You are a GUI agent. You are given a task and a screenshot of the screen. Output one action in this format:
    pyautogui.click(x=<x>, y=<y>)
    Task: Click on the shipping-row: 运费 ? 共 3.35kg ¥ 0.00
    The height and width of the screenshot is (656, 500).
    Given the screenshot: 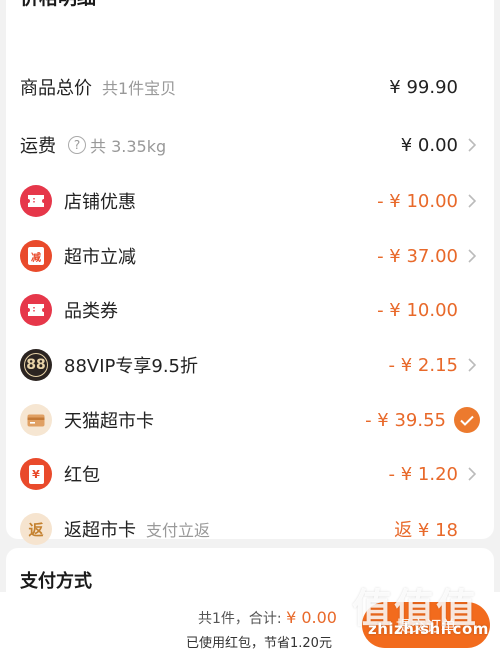 What is the action you would take?
    pyautogui.click(x=250, y=145)
    